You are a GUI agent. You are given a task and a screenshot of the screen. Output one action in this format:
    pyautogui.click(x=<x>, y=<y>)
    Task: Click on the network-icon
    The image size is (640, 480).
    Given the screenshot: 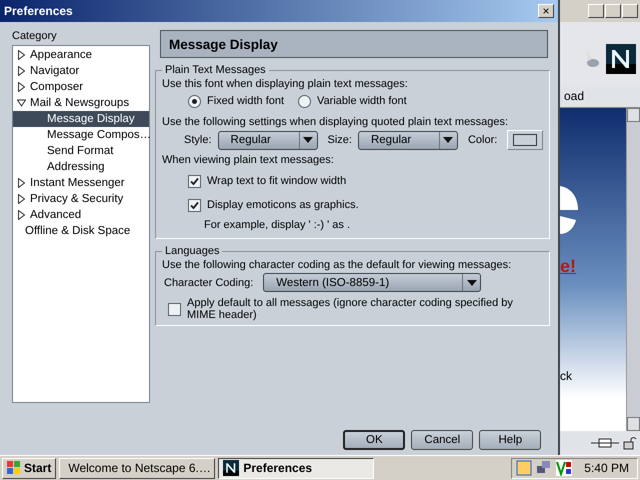 What is the action you would take?
    pyautogui.click(x=544, y=468)
    